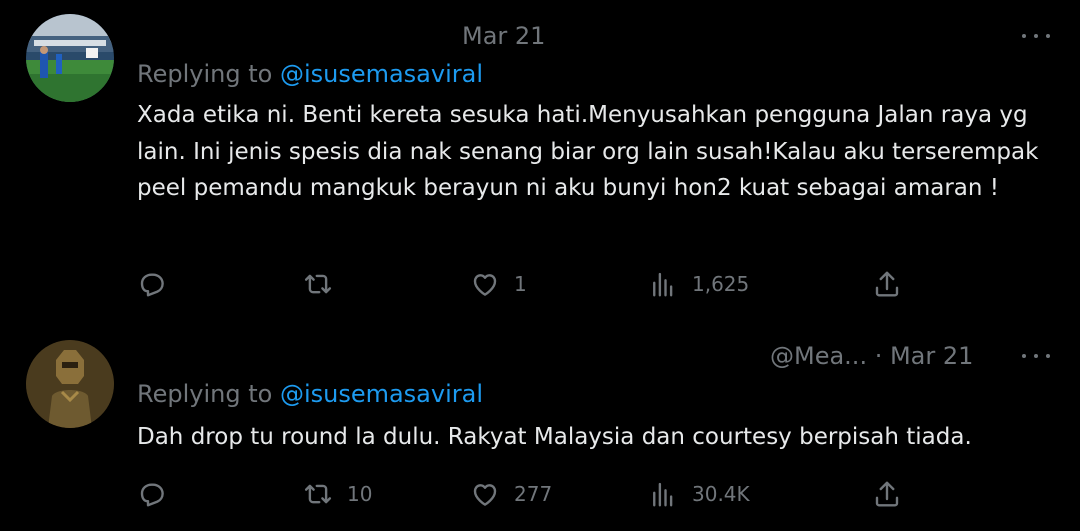  Describe the element at coordinates (721, 284) in the screenshot. I see `views-count: 1,625` at that location.